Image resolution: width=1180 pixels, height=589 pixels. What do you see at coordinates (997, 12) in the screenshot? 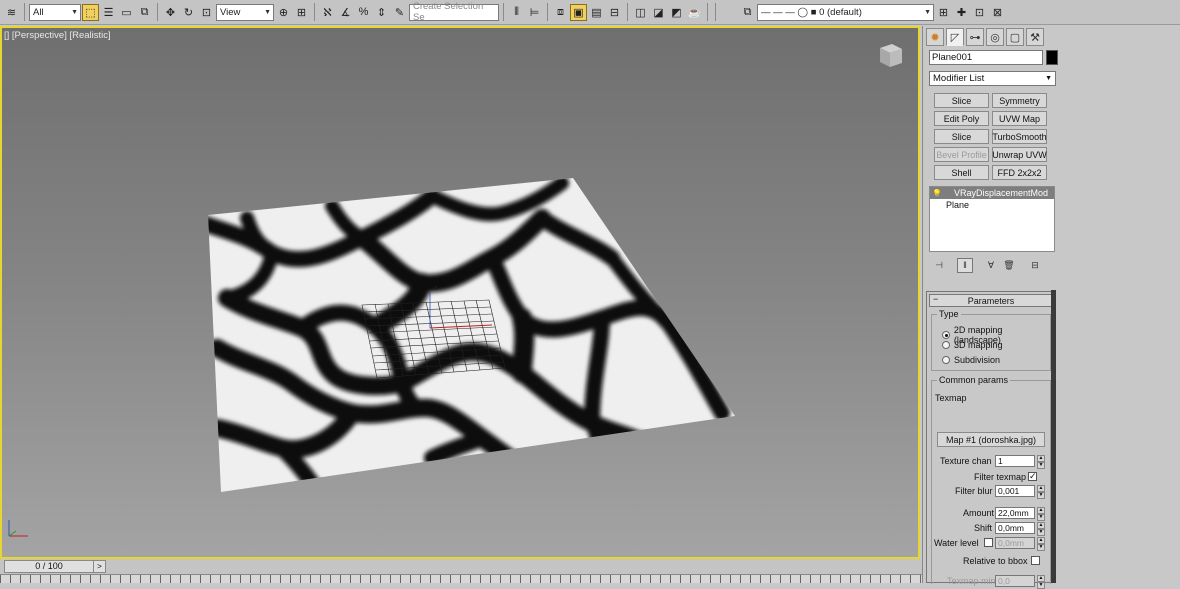
I see `set-current-layer-icon: ⊠` at bounding box center [997, 12].